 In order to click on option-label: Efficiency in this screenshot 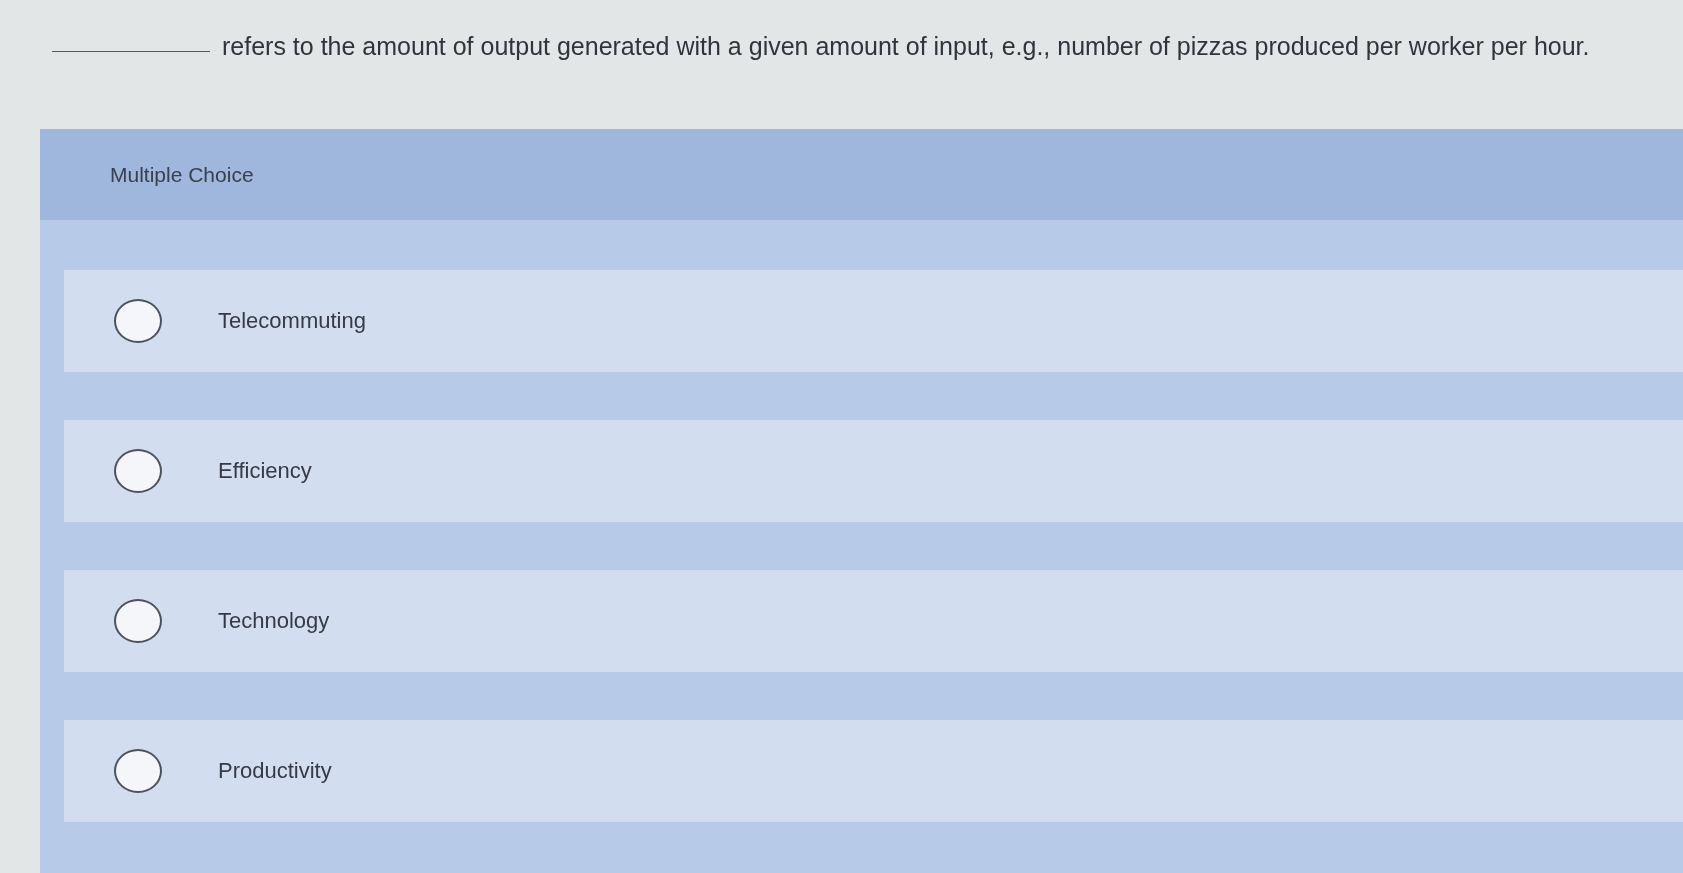, I will do `click(265, 471)`.